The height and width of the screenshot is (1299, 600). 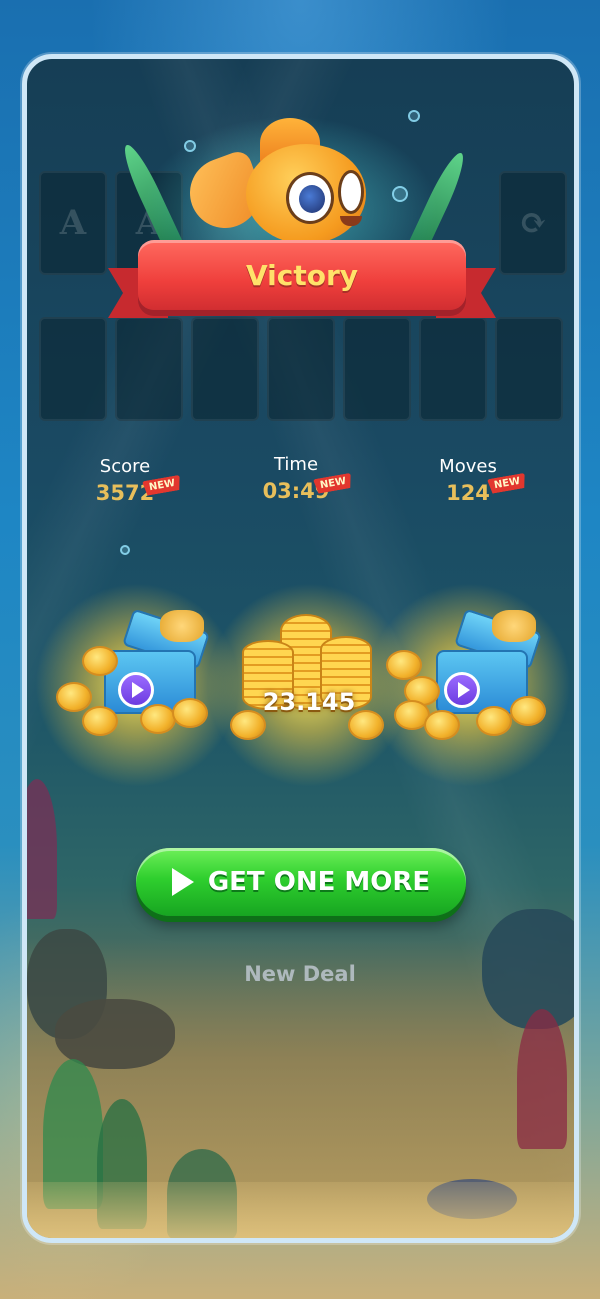 What do you see at coordinates (542, 1079) in the screenshot?
I see `coral-decoration-right` at bounding box center [542, 1079].